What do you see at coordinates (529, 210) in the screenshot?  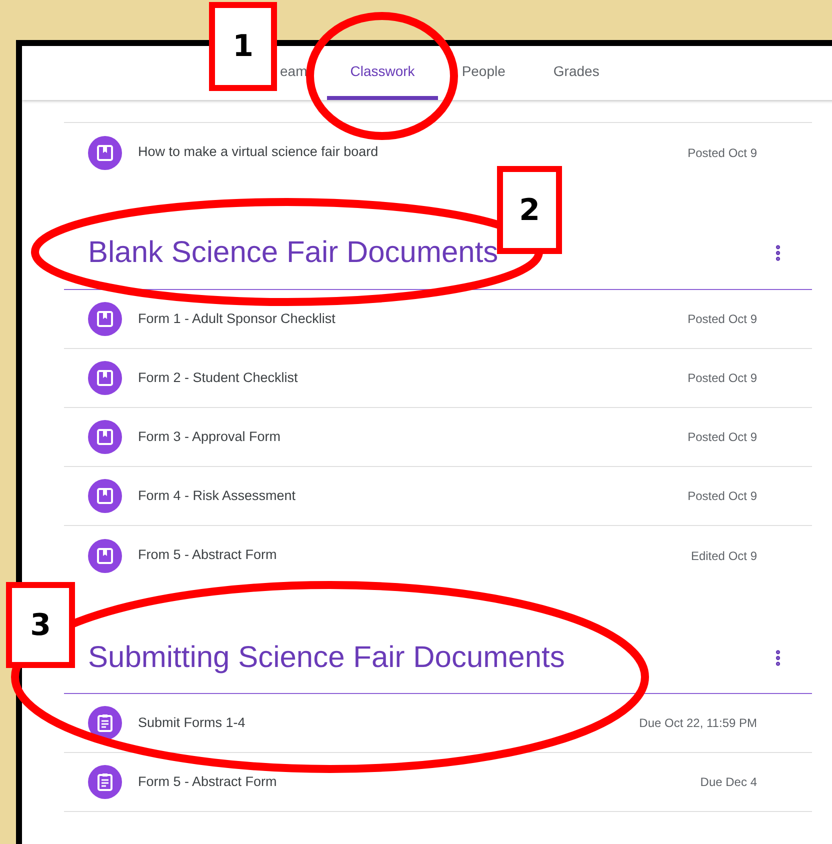 I see `annotation-number: 2` at bounding box center [529, 210].